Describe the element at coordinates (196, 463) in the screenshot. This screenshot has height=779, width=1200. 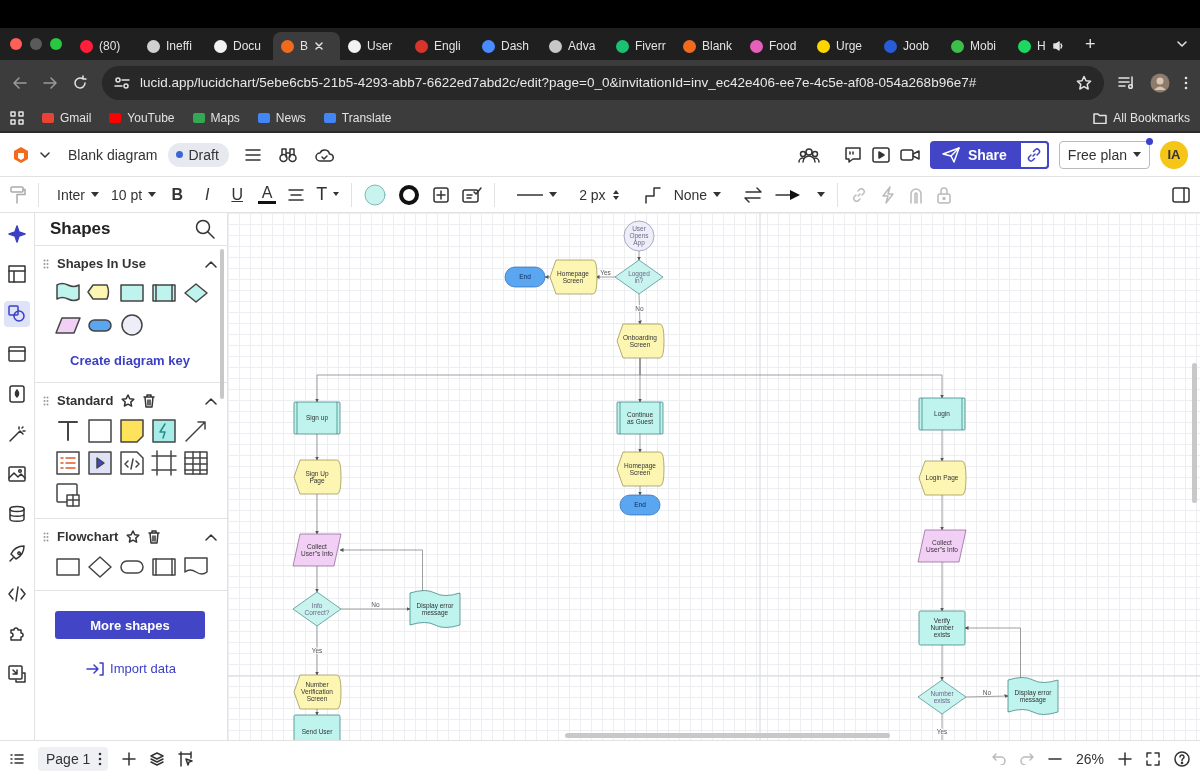
I see `table-block-icon` at that location.